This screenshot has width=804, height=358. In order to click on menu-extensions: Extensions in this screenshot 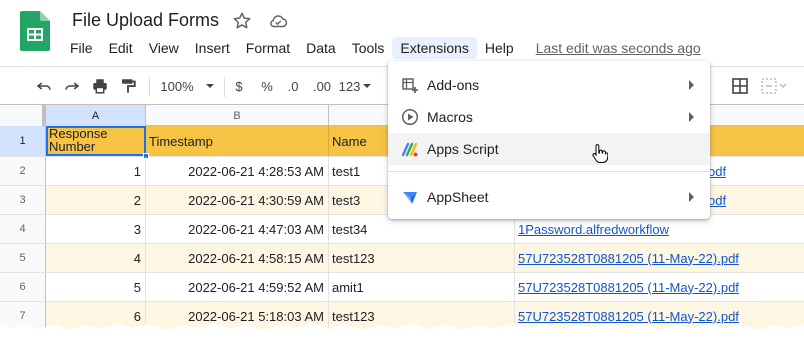, I will do `click(434, 48)`.